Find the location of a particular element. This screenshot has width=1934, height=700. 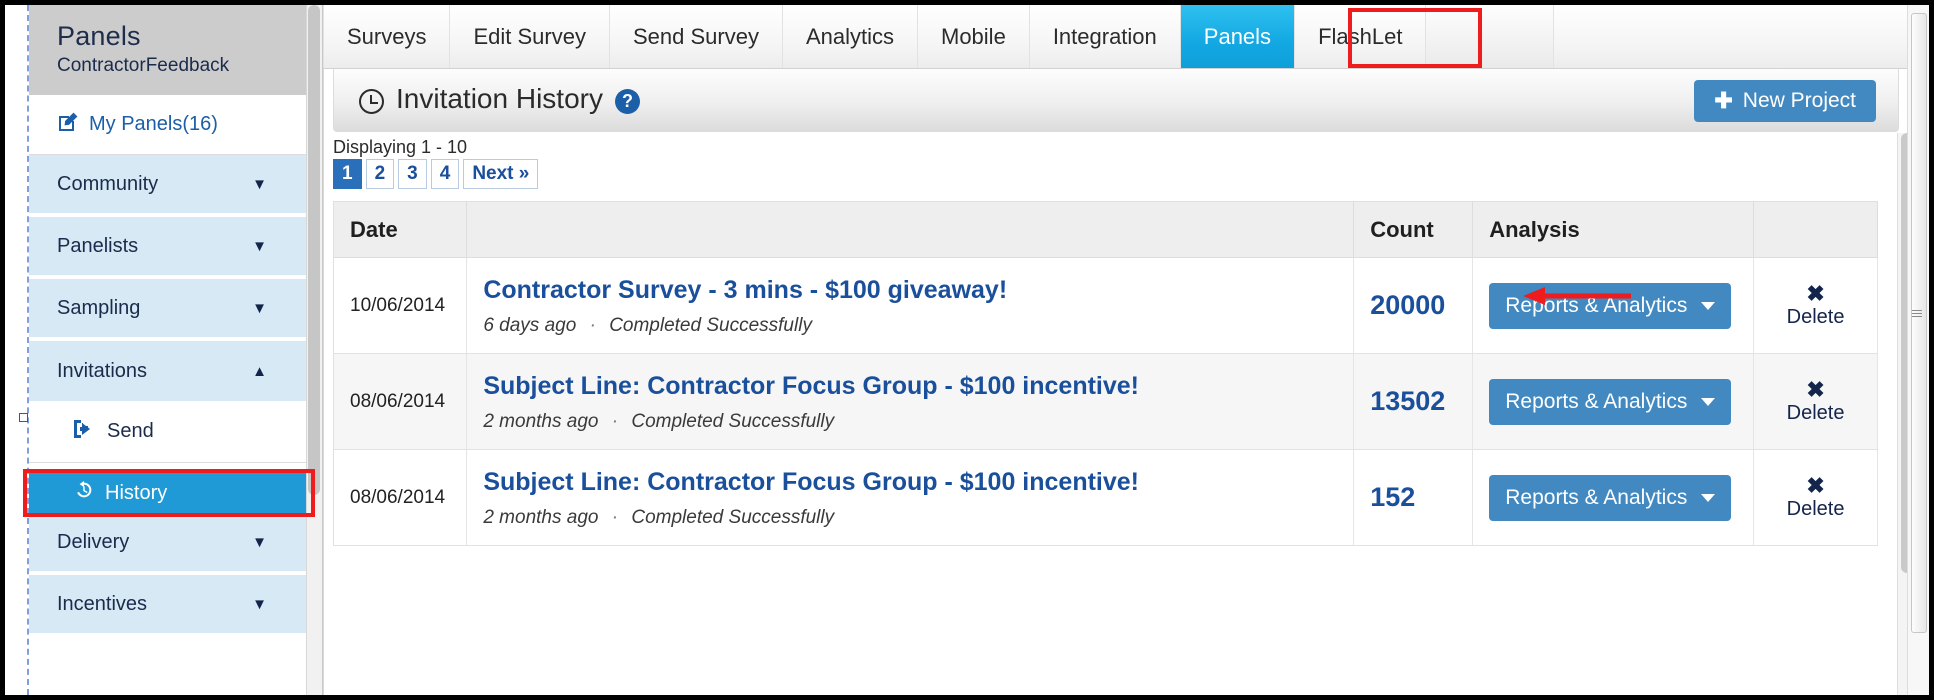

row-age: 6 days ago is located at coordinates (530, 325).